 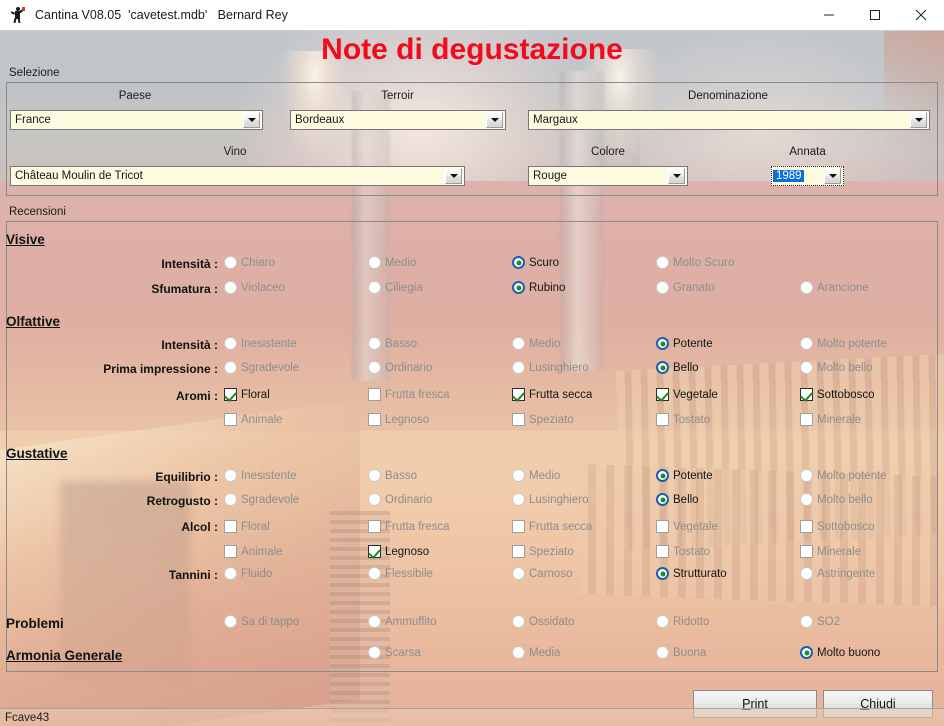 What do you see at coordinates (834, 287) in the screenshot?
I see `radio-arancione: Arancione` at bounding box center [834, 287].